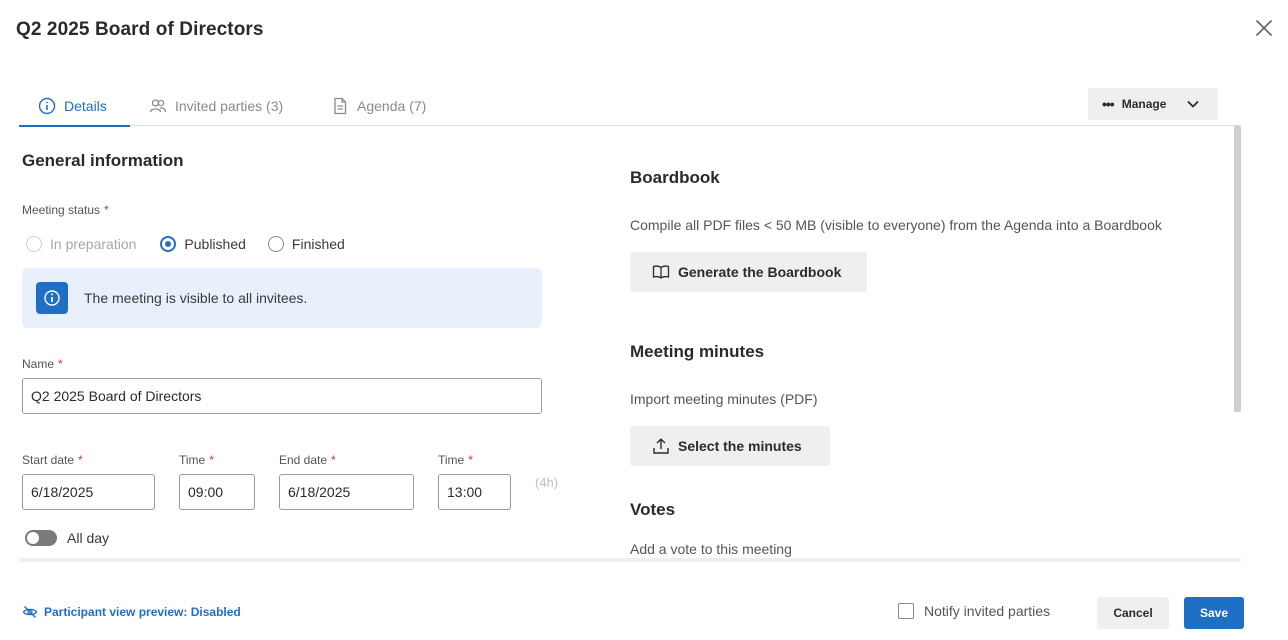 Image resolution: width=1288 pixels, height=640 pixels. I want to click on end-date-input: 6/18/2025, so click(346, 492).